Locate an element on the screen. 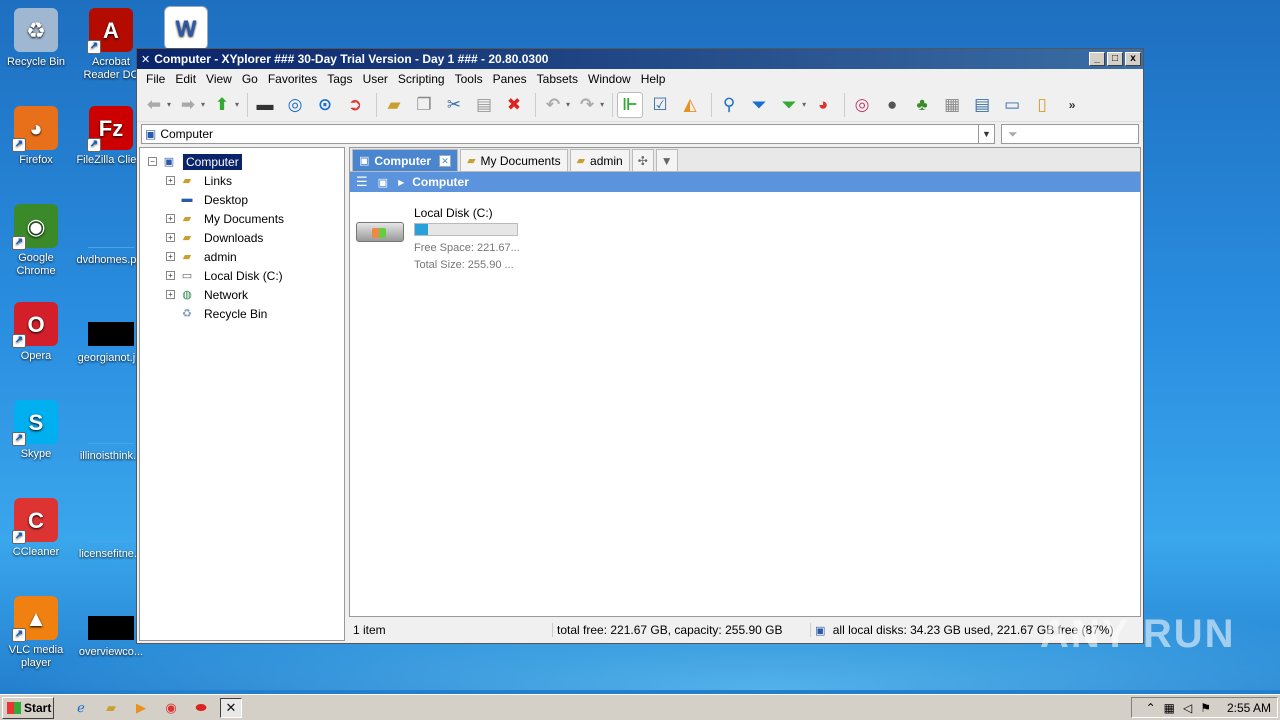  toolbar-overflow-icon: » is located at coordinates (1072, 105).